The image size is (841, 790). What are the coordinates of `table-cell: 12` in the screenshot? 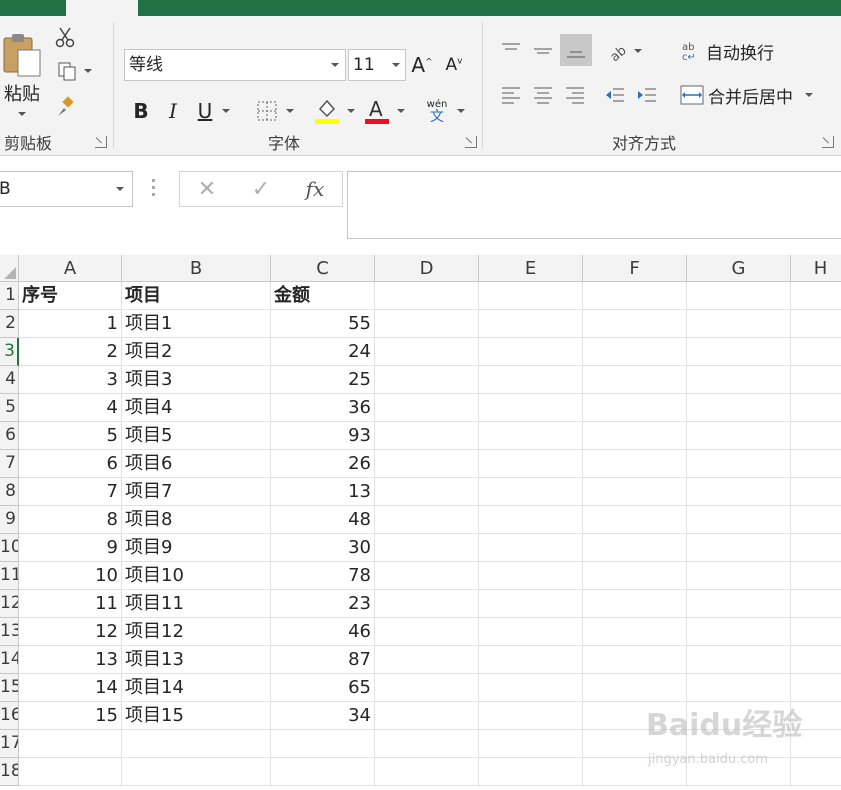 It's located at (70, 632).